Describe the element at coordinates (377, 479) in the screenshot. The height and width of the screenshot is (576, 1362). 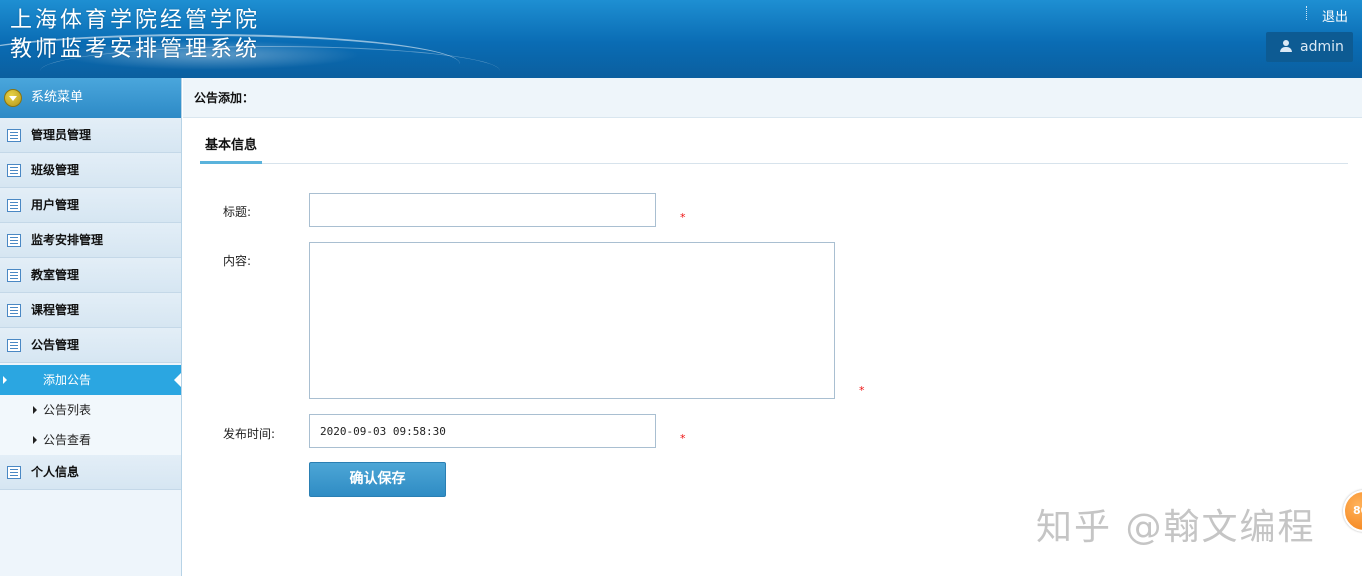
I see `save-button: 确认保存` at that location.